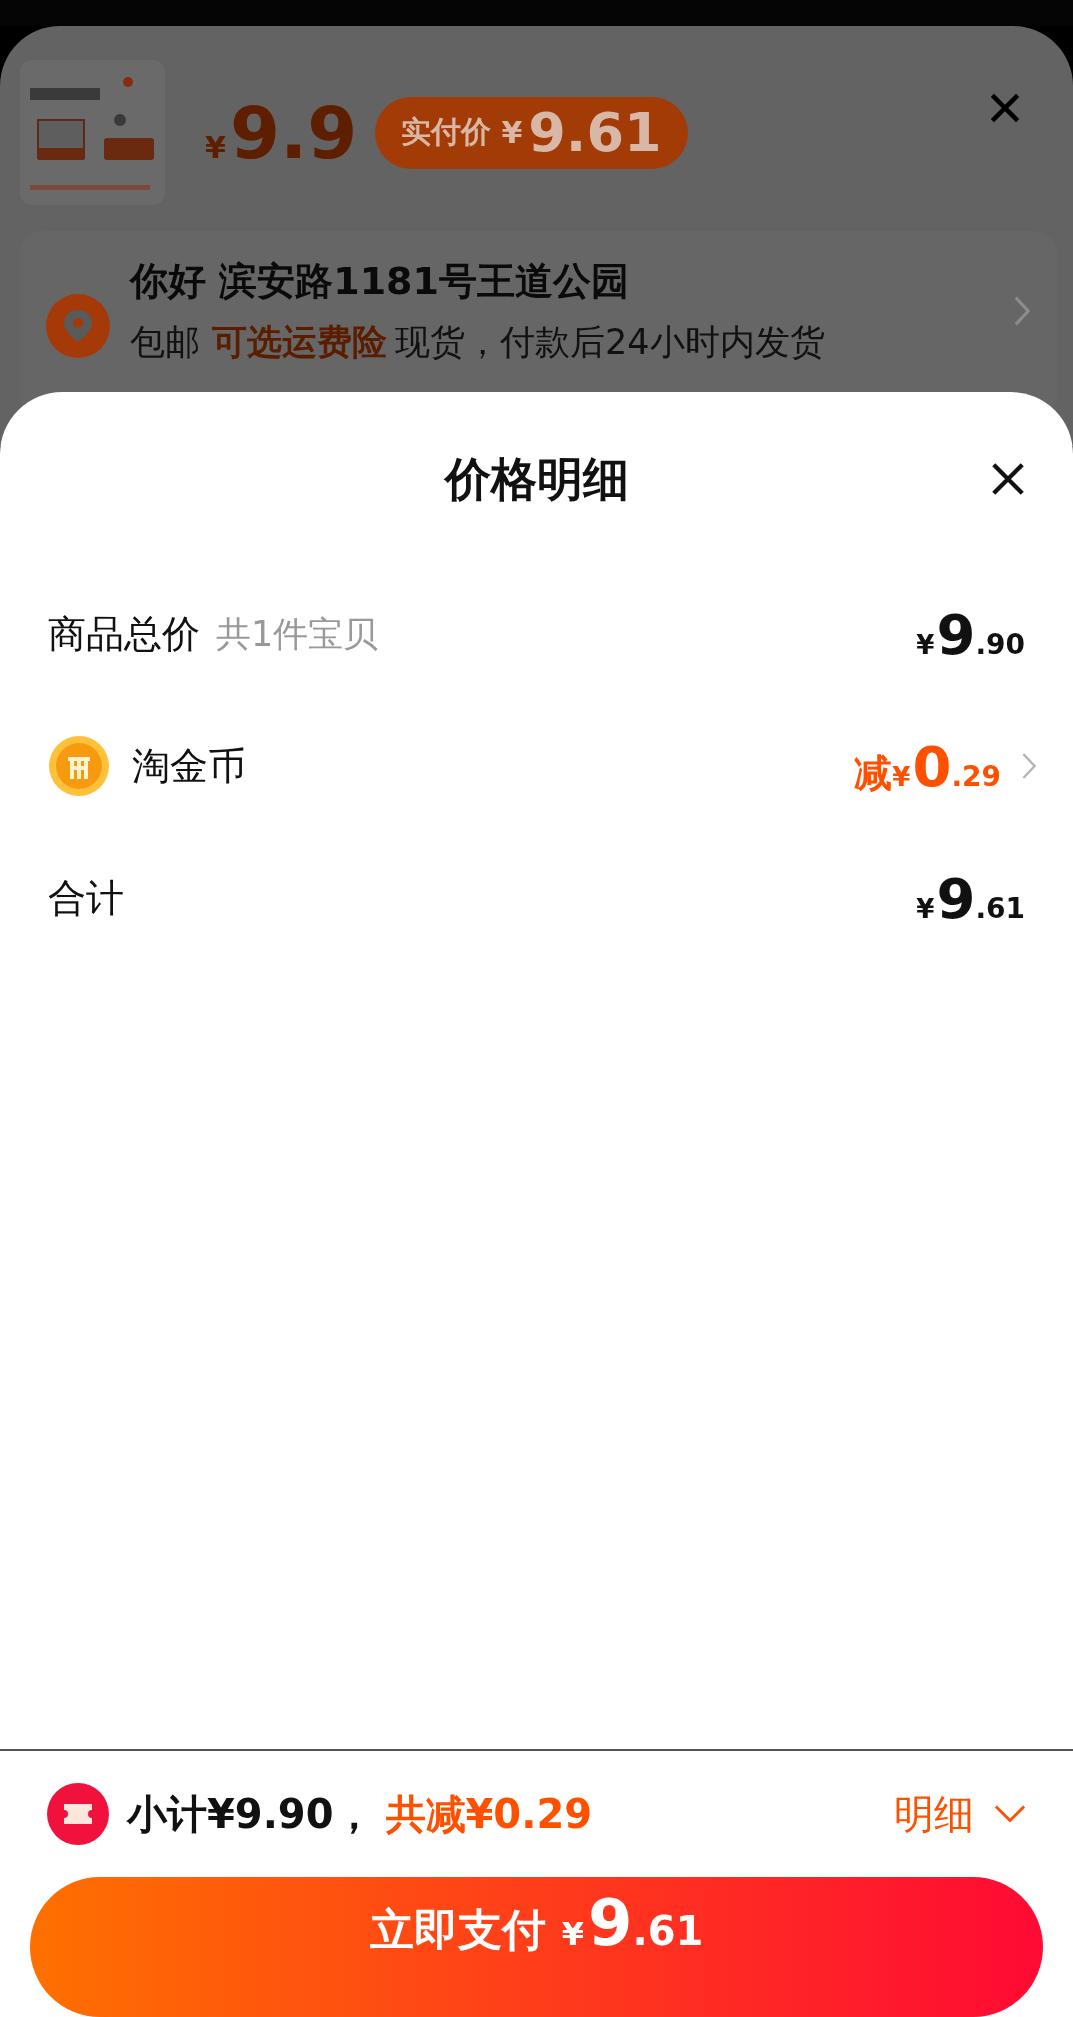 Image resolution: width=1073 pixels, height=2017 pixels. What do you see at coordinates (1010, 1814) in the screenshot?
I see `chevron-down-icon` at bounding box center [1010, 1814].